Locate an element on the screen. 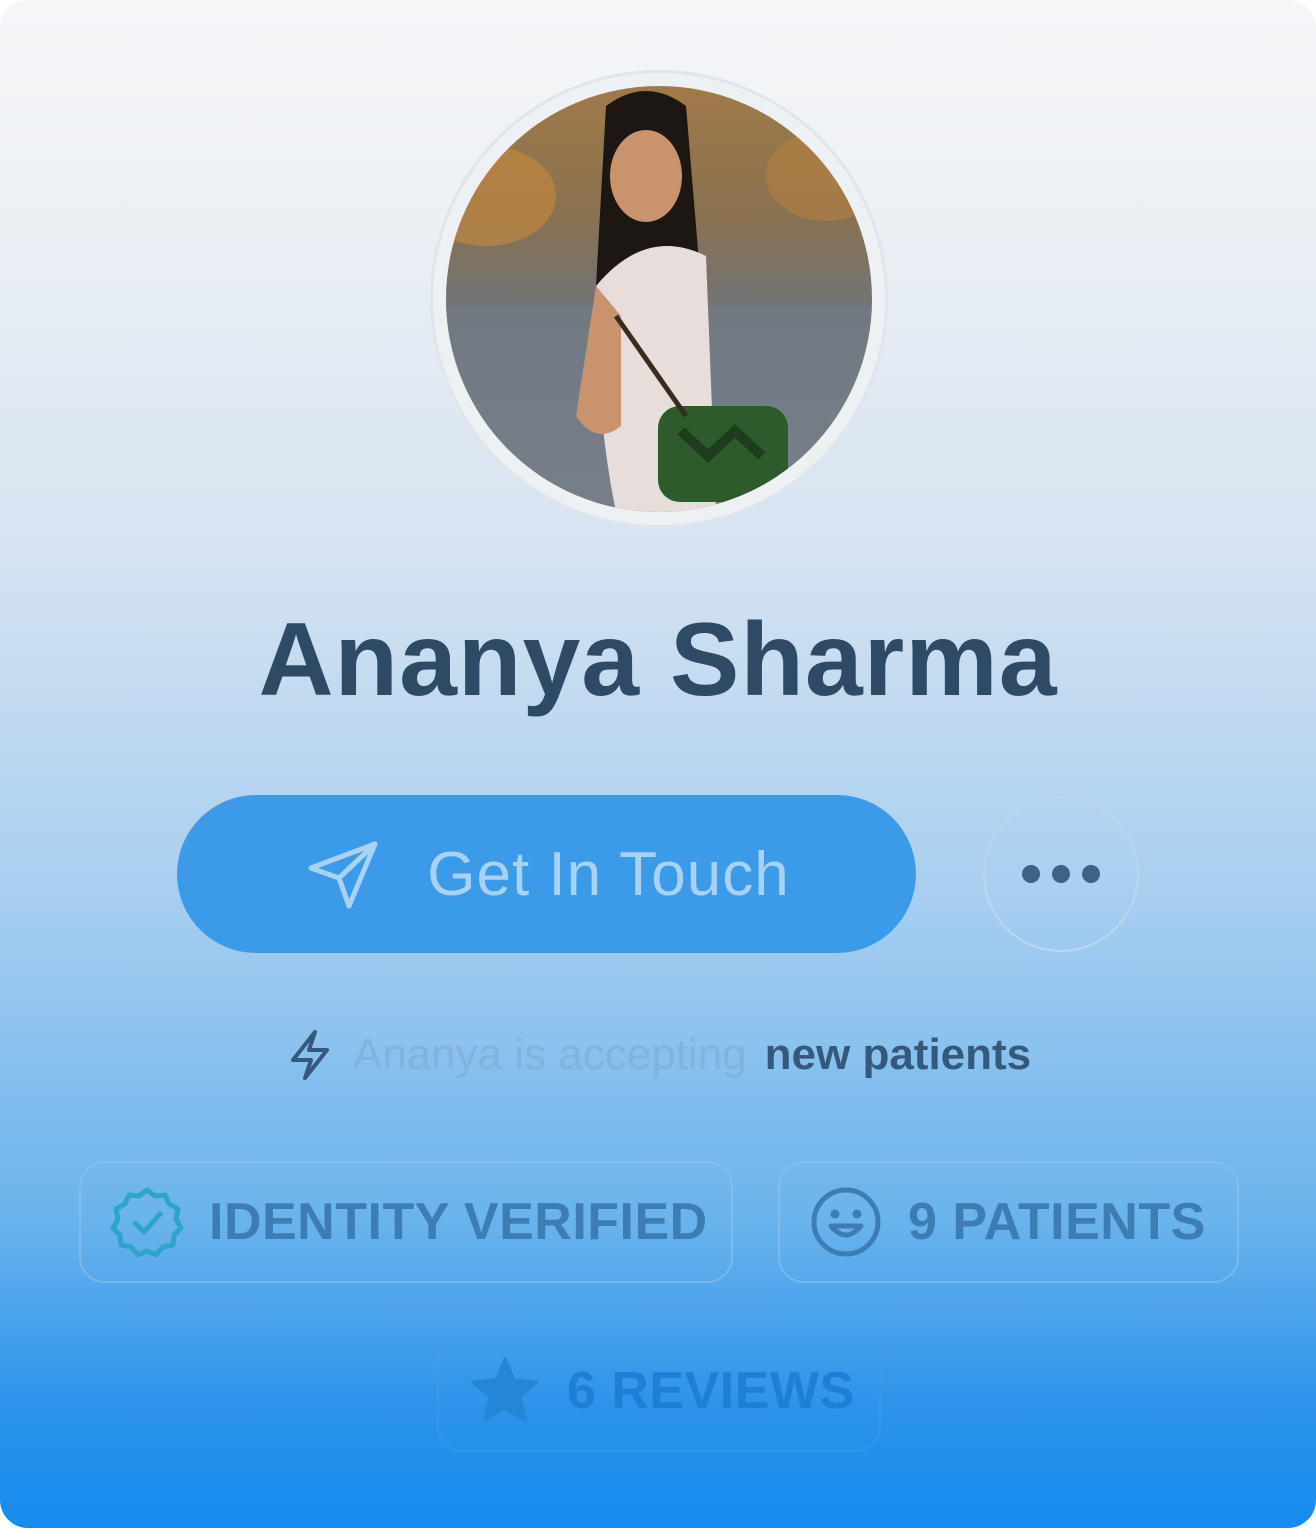 The image size is (1316, 1528). reviews-label: 6 REVIEWS is located at coordinates (711, 1391).